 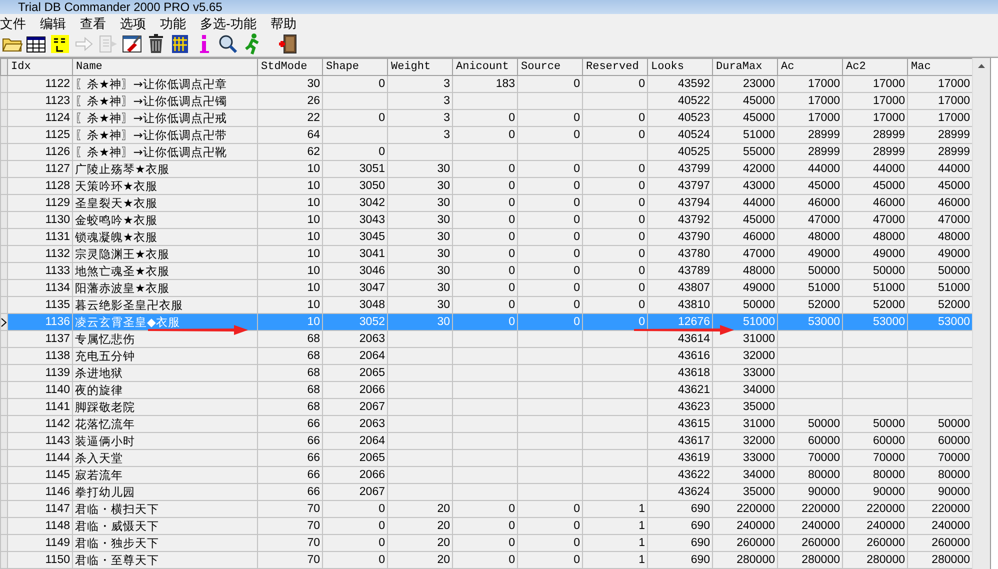 What do you see at coordinates (131, 44) in the screenshot?
I see `brush-icon` at bounding box center [131, 44].